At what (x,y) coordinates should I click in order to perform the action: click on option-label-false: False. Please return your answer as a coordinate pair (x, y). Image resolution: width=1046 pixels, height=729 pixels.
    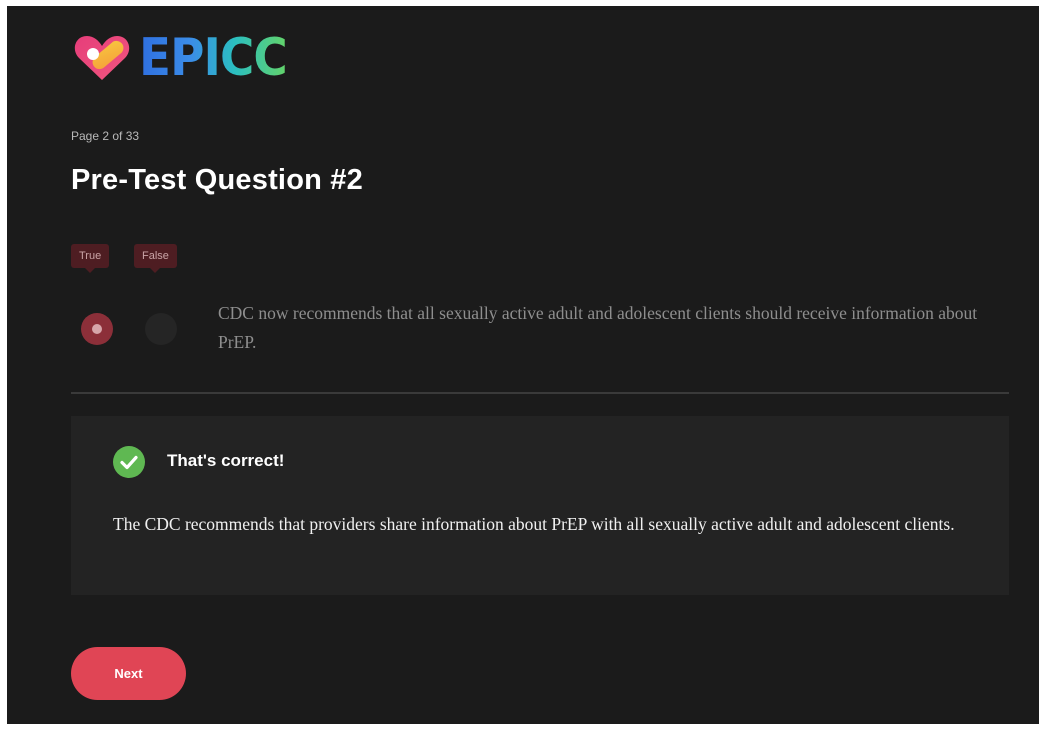
    Looking at the image, I should click on (155, 258).